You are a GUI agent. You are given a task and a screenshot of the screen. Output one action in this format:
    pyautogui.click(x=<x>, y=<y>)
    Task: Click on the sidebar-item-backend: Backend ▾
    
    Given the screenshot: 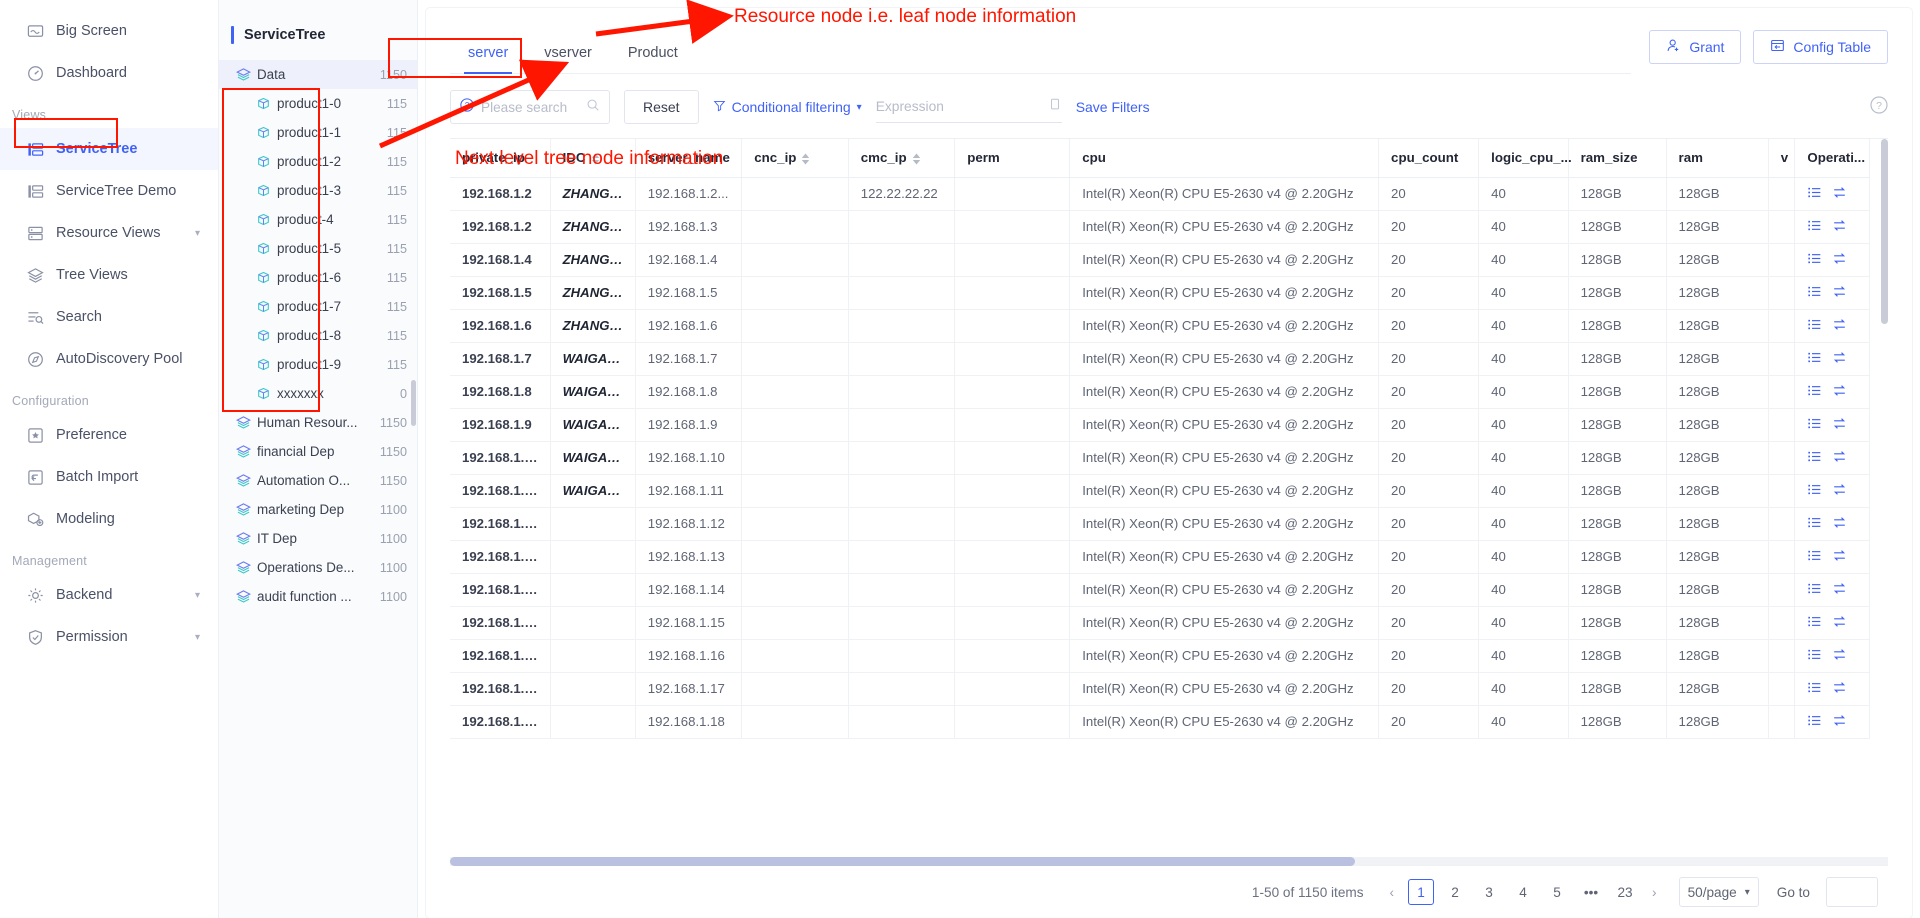 What is the action you would take?
    pyautogui.click(x=109, y=595)
    